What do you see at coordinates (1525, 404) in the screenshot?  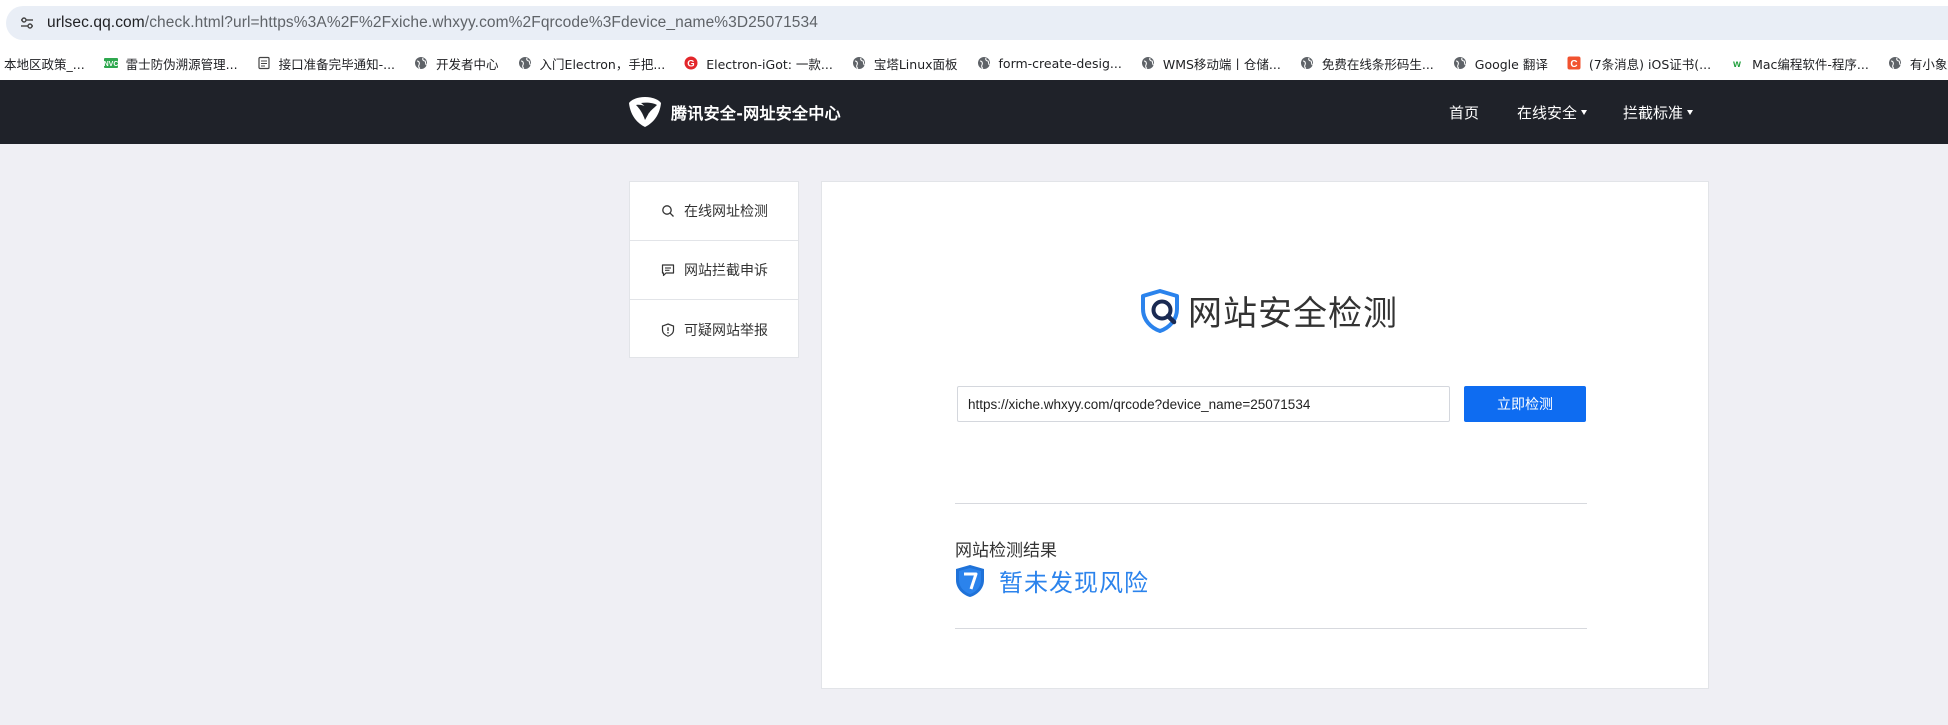 I see `check-now-button: 立即检测` at bounding box center [1525, 404].